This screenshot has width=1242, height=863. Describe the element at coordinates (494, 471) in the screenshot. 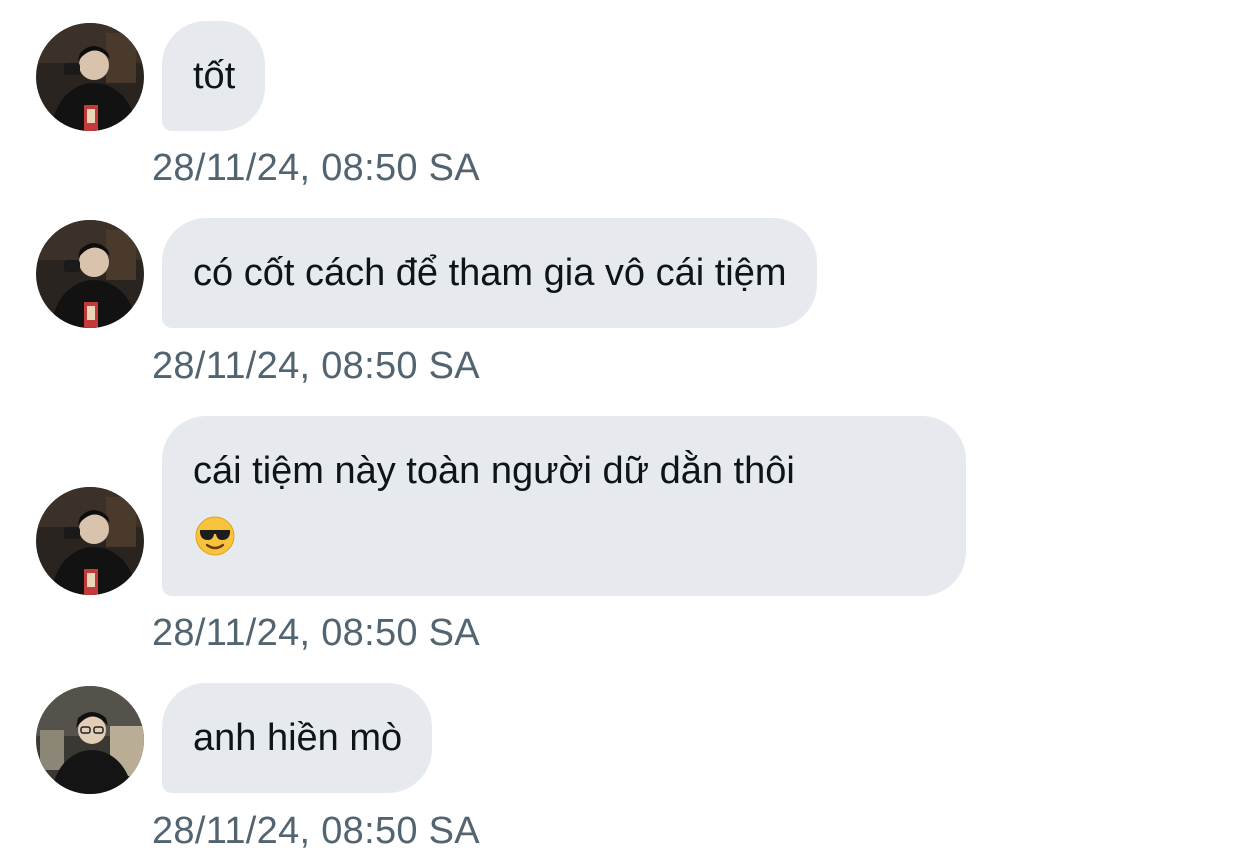

I see `message-text: cái tiệm này toàn người dữ dằn thôi` at that location.